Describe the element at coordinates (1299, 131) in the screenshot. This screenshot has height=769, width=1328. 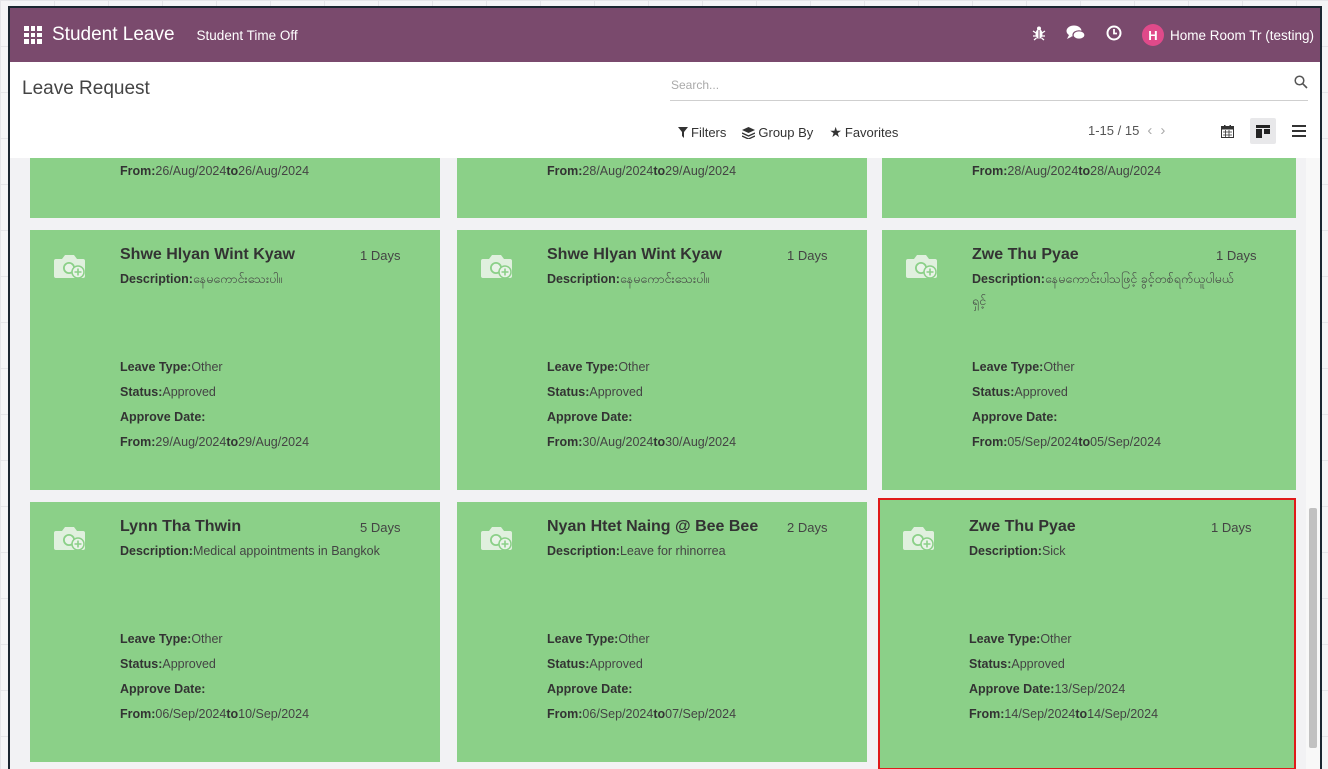
I see `list-view-icon` at that location.